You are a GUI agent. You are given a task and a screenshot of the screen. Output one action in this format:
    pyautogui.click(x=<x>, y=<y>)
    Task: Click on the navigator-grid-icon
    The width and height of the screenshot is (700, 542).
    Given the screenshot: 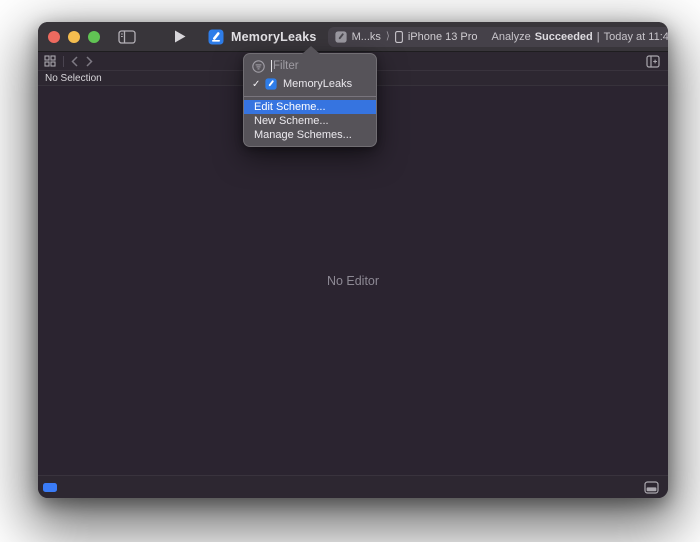 What is the action you would take?
    pyautogui.click(x=50, y=61)
    